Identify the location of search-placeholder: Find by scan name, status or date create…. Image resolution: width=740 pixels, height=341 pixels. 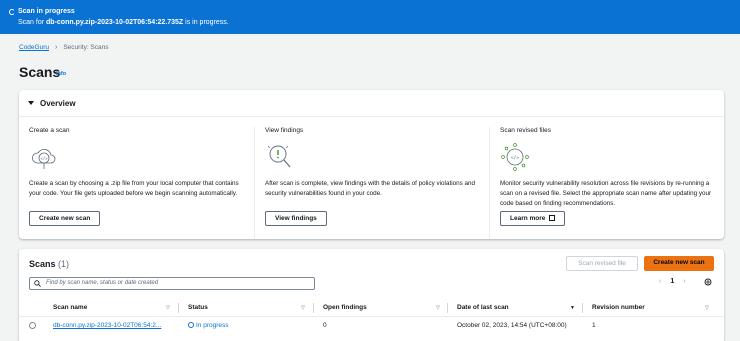
(102, 283).